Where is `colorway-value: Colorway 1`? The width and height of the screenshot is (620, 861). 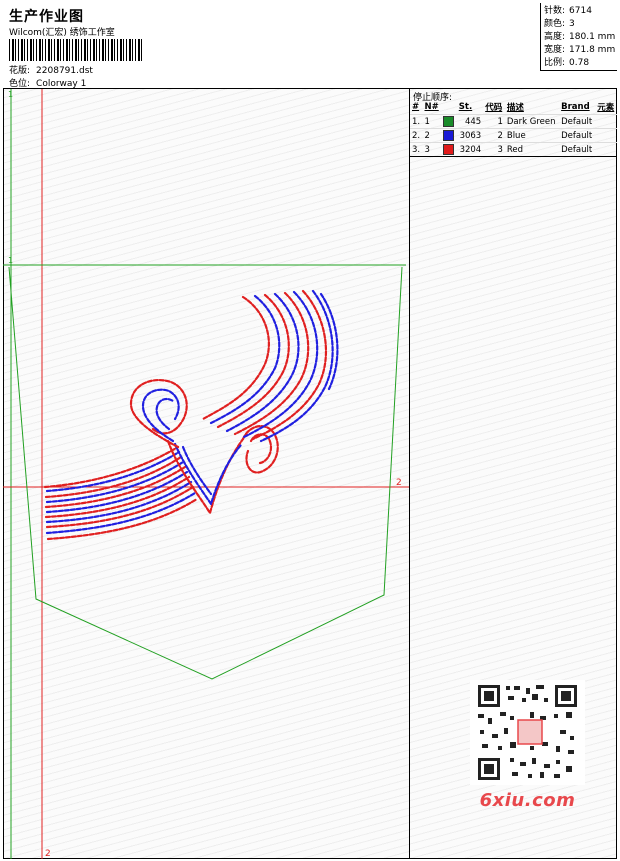 colorway-value: Colorway 1 is located at coordinates (61, 84).